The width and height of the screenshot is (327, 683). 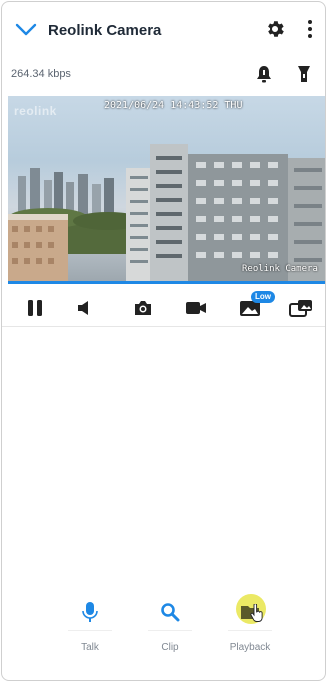 What do you see at coordinates (170, 612) in the screenshot?
I see `search-icon` at bounding box center [170, 612].